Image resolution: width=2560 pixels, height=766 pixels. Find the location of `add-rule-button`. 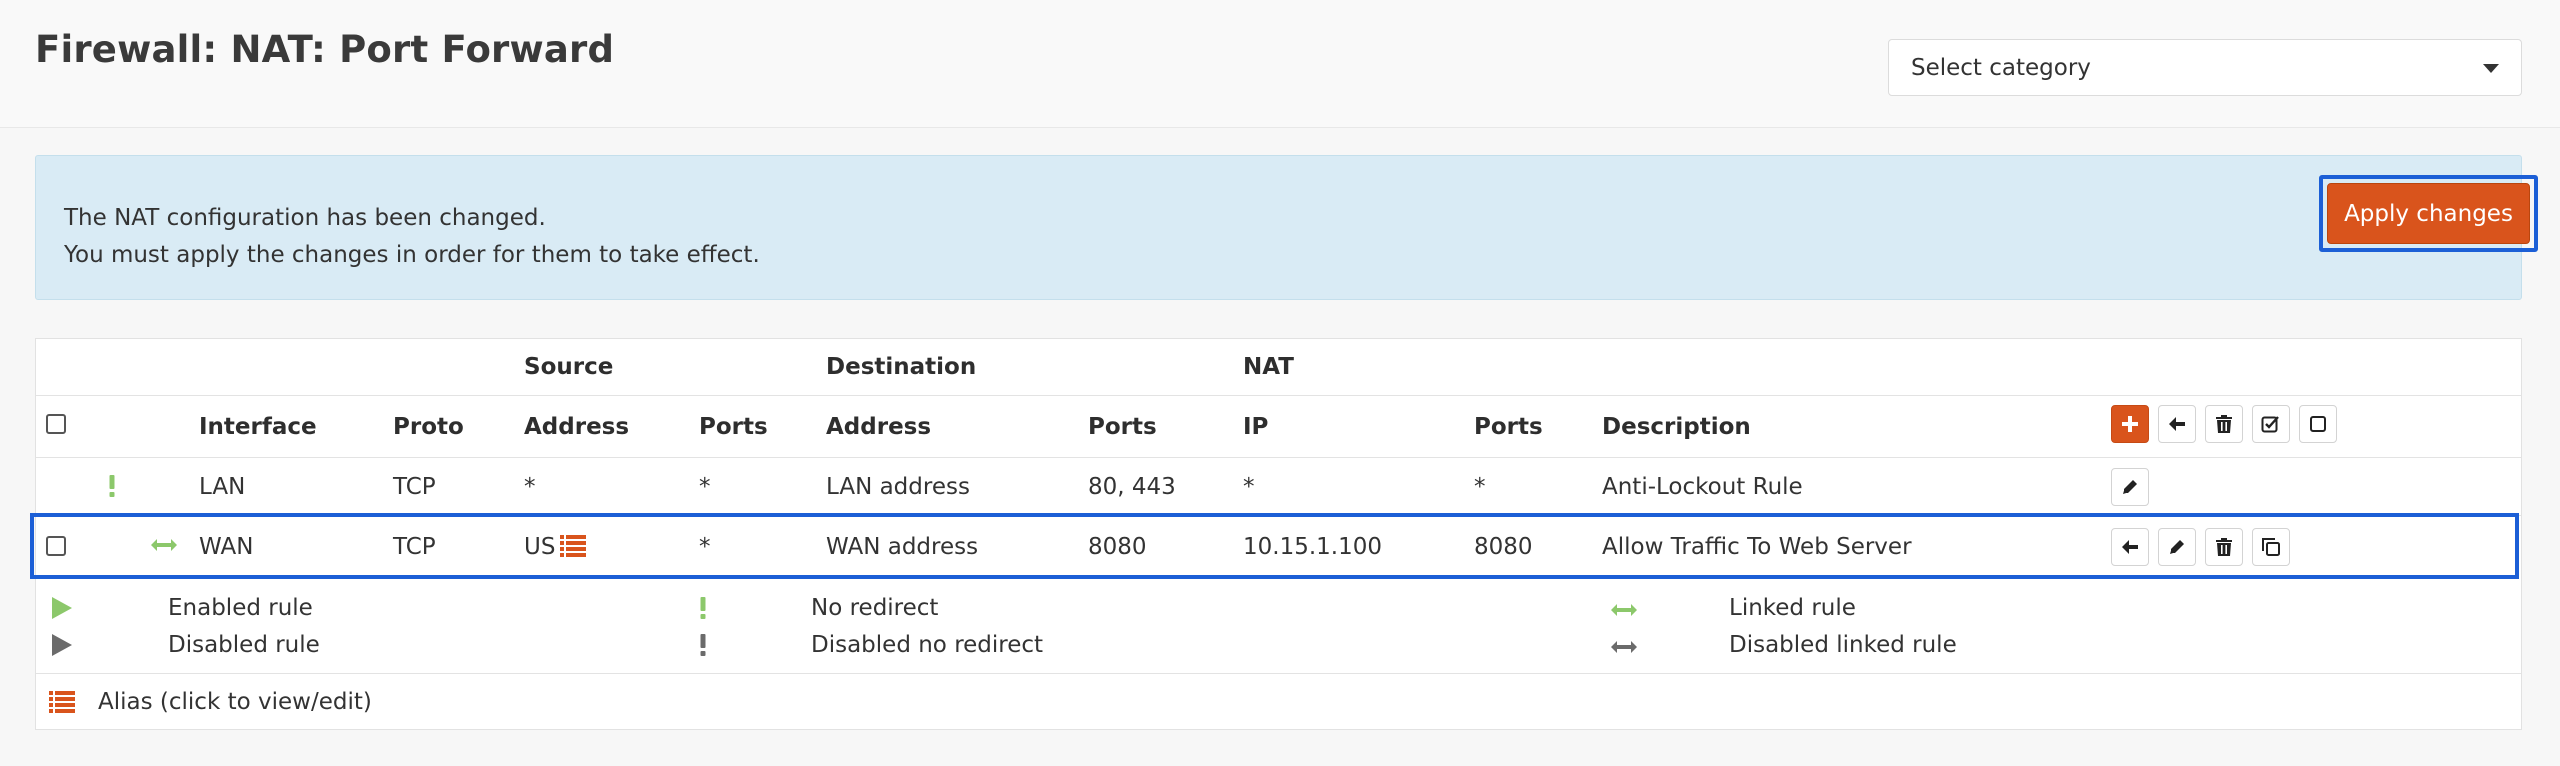

add-rule-button is located at coordinates (2130, 424).